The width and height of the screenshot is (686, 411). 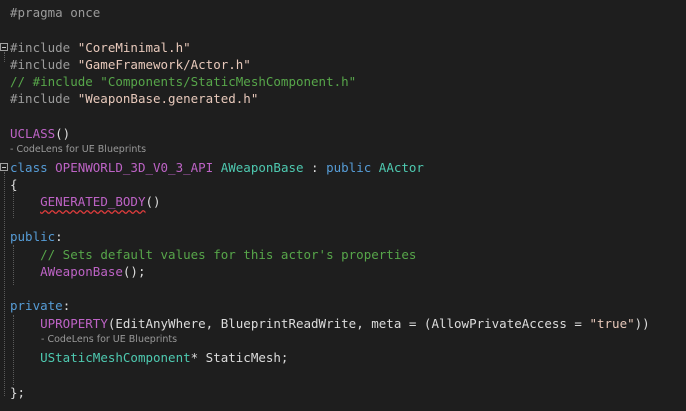 I want to click on fold-toggle-includes-icon, so click(x=4, y=47).